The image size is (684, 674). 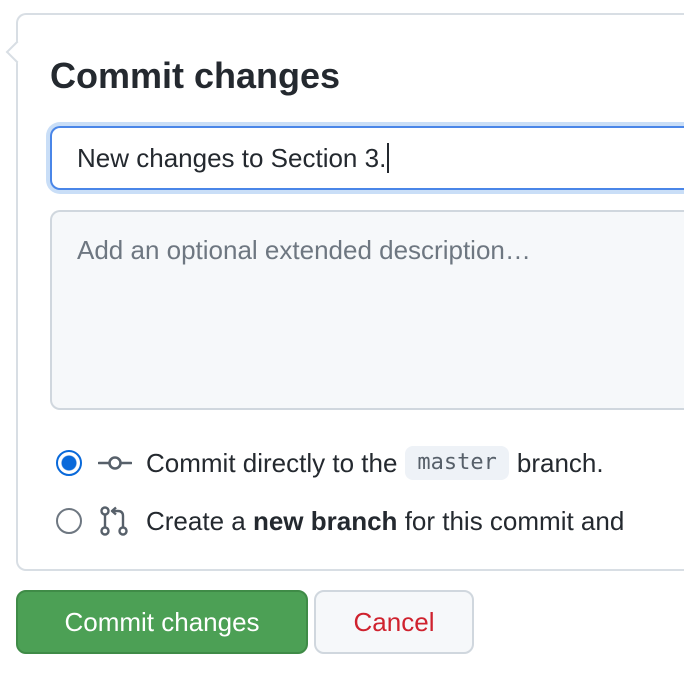 I want to click on git-commit-icon, so click(x=115, y=463).